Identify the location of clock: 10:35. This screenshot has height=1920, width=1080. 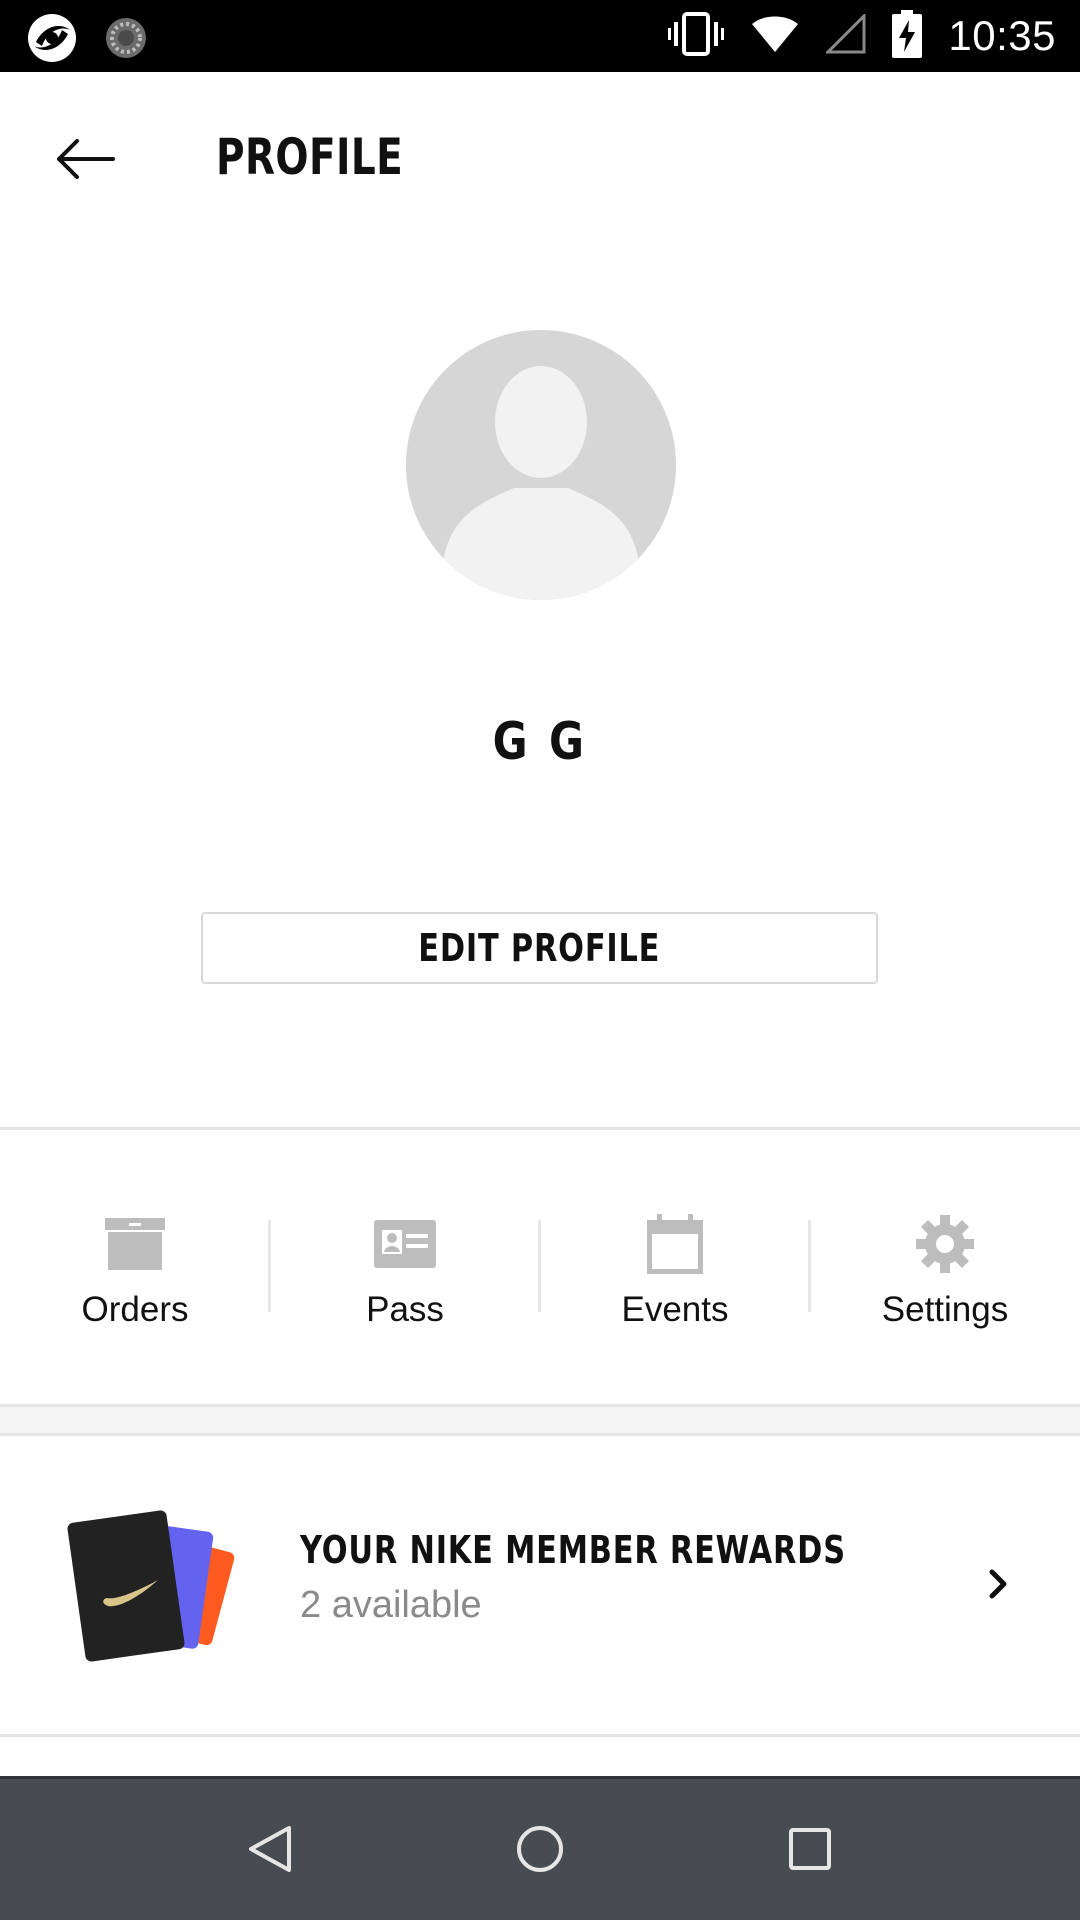
(1002, 35).